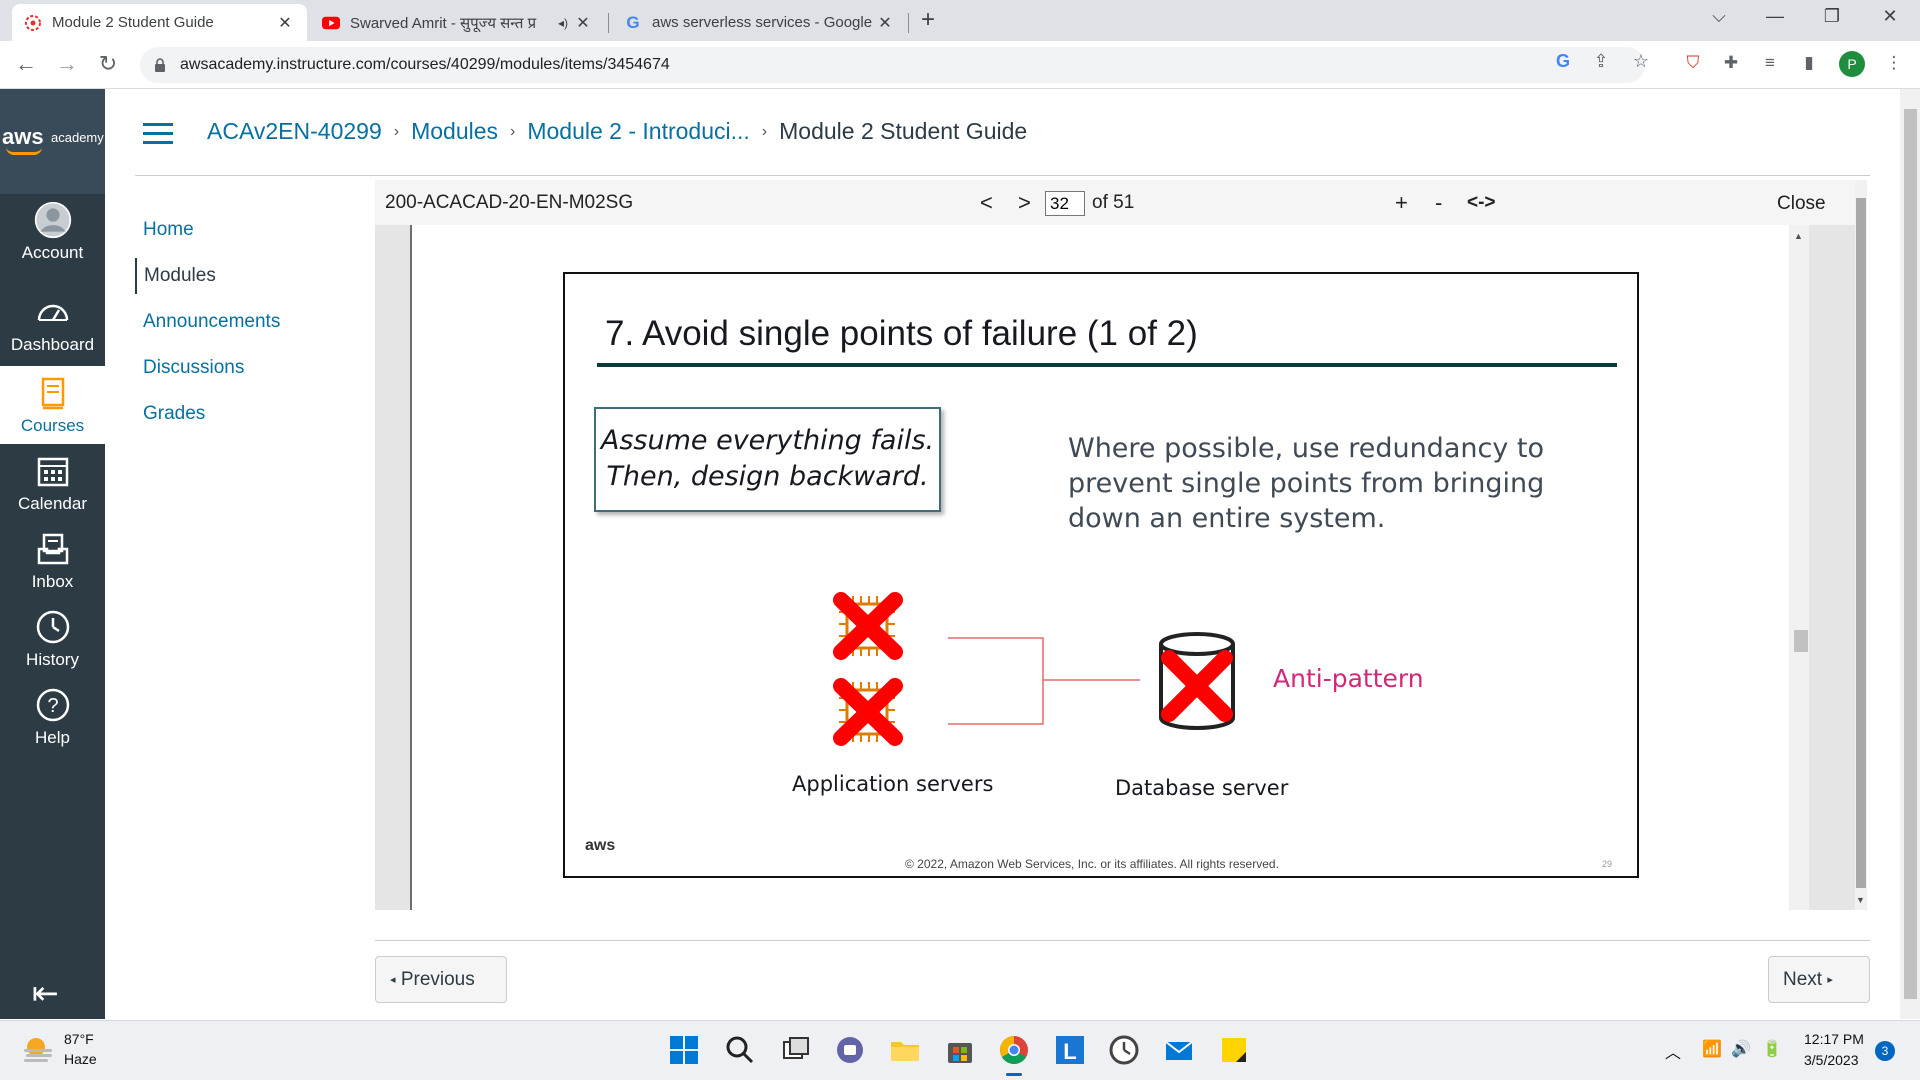 This screenshot has height=1080, width=1920. What do you see at coordinates (1799, 567) in the screenshot?
I see `page-scrollbar: ▲` at bounding box center [1799, 567].